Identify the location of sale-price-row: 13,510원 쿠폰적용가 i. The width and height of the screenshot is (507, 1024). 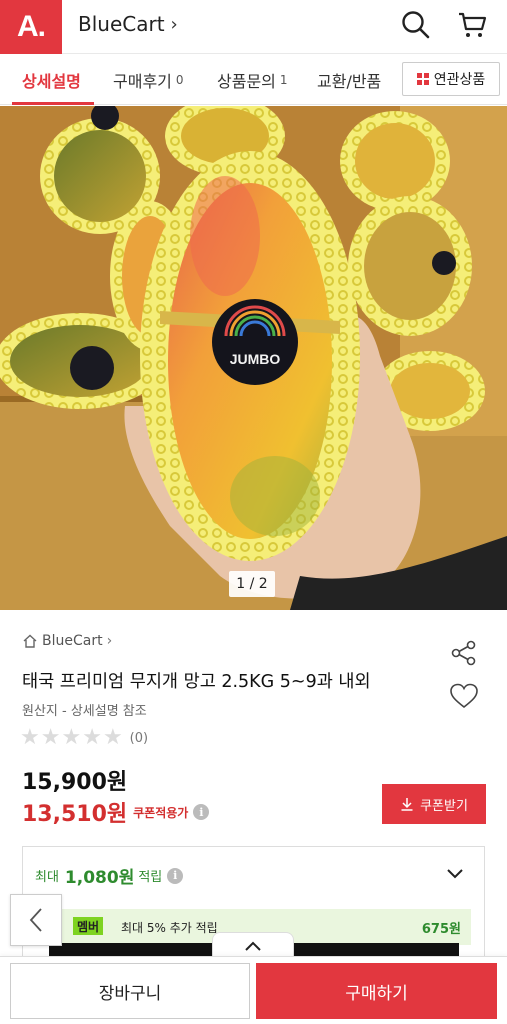
(116, 812).